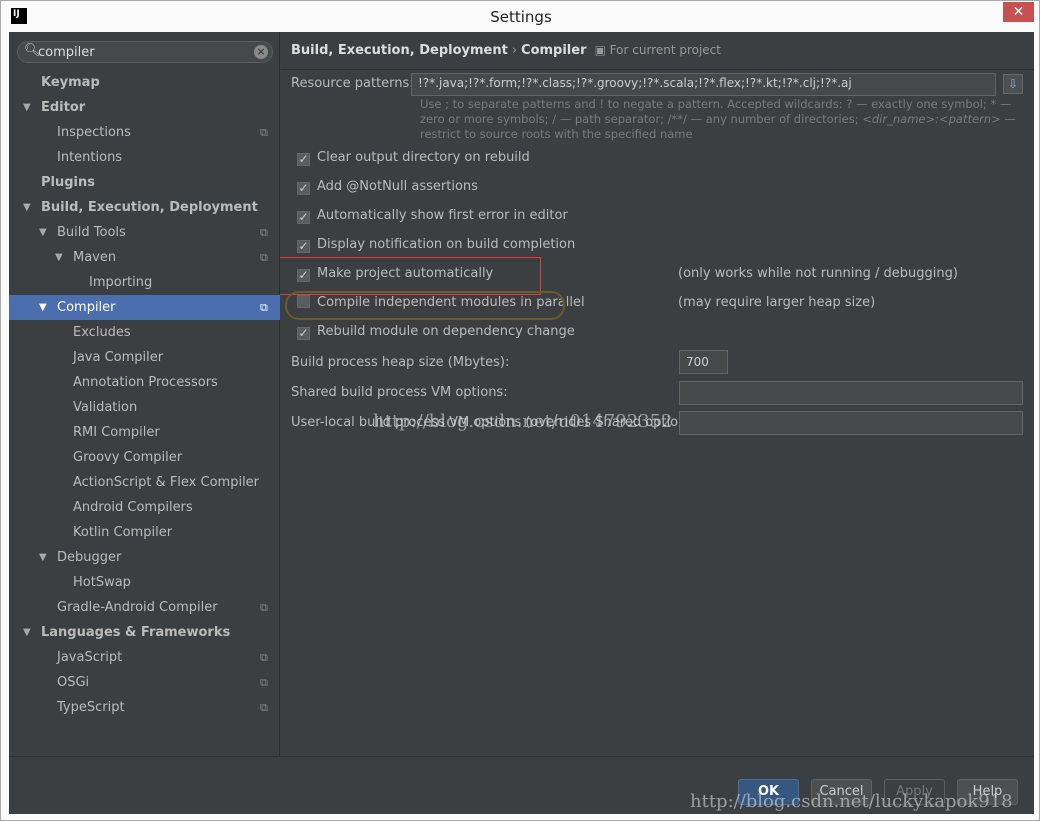  Describe the element at coordinates (73, 682) in the screenshot. I see `tree-item-label: OSGi` at that location.